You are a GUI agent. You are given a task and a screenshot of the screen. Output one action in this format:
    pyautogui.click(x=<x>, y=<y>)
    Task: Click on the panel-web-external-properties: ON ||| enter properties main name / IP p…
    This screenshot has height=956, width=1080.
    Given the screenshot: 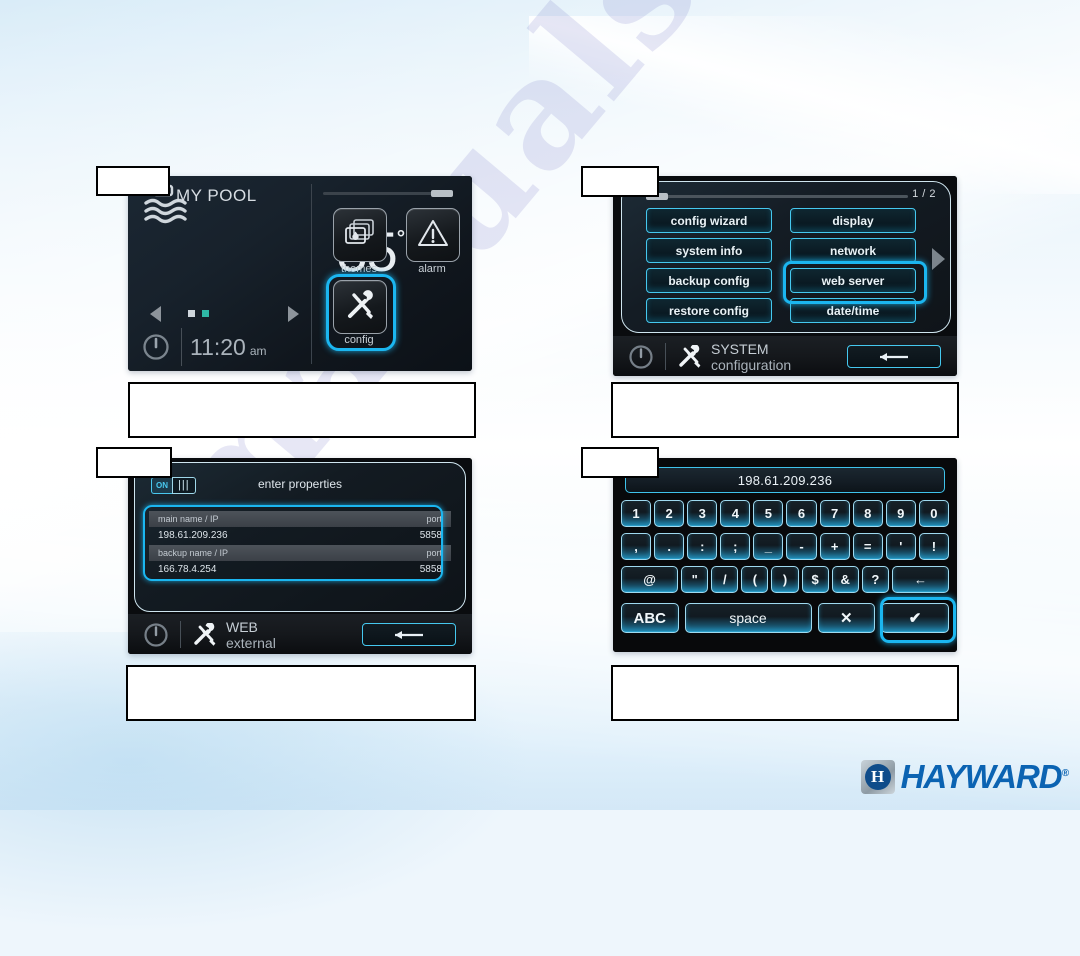 What is the action you would take?
    pyautogui.click(x=300, y=556)
    